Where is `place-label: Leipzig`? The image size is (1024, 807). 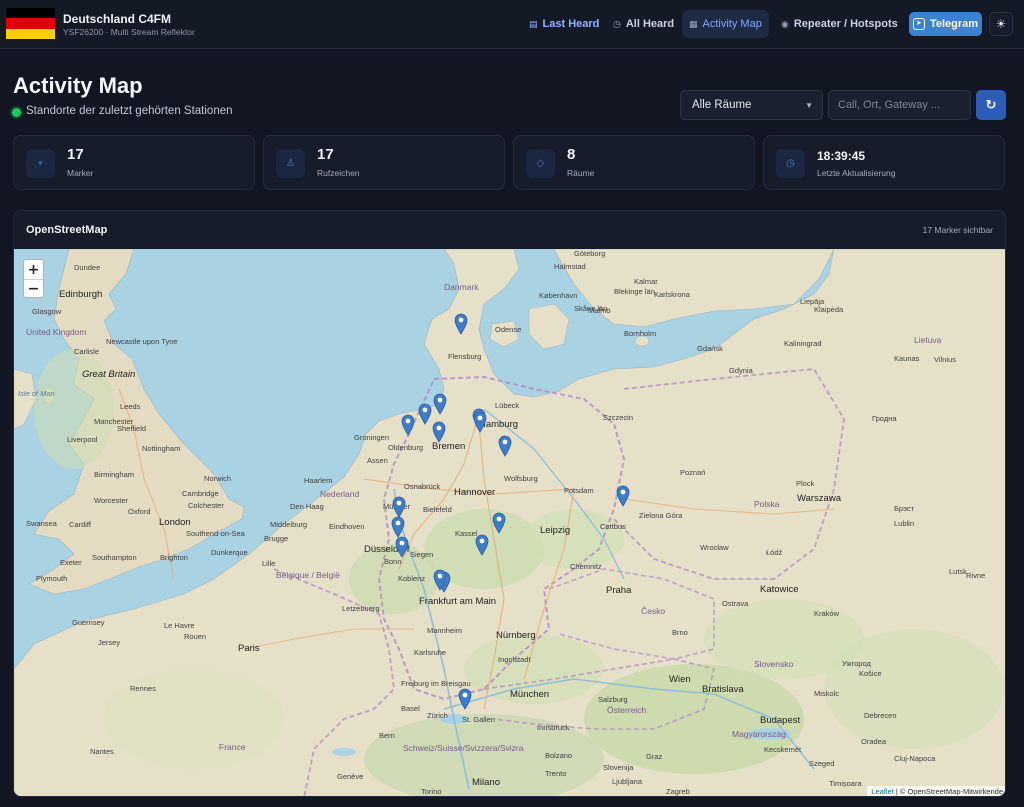
place-label: Leipzig is located at coordinates (555, 530).